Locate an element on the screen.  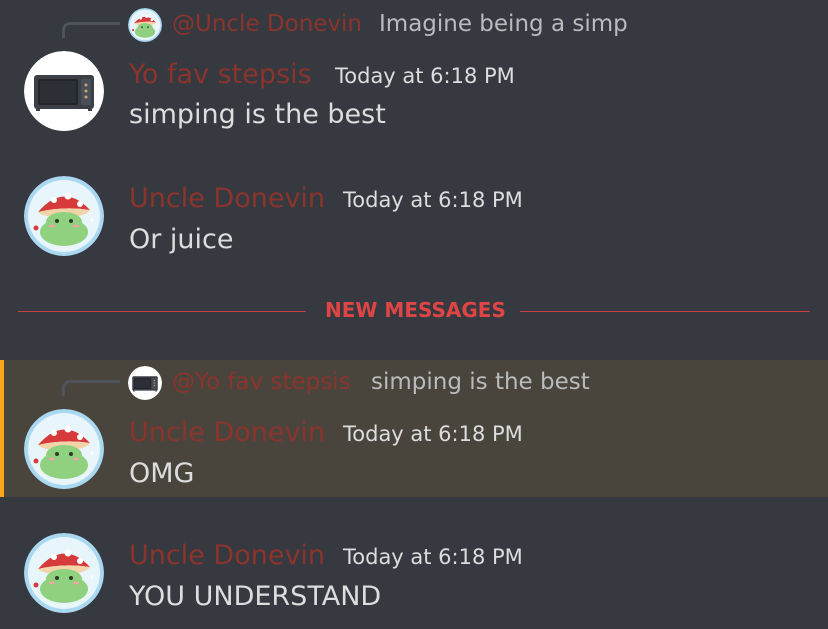
new-messages-label: NEW MESSAGES is located at coordinates (415, 310).